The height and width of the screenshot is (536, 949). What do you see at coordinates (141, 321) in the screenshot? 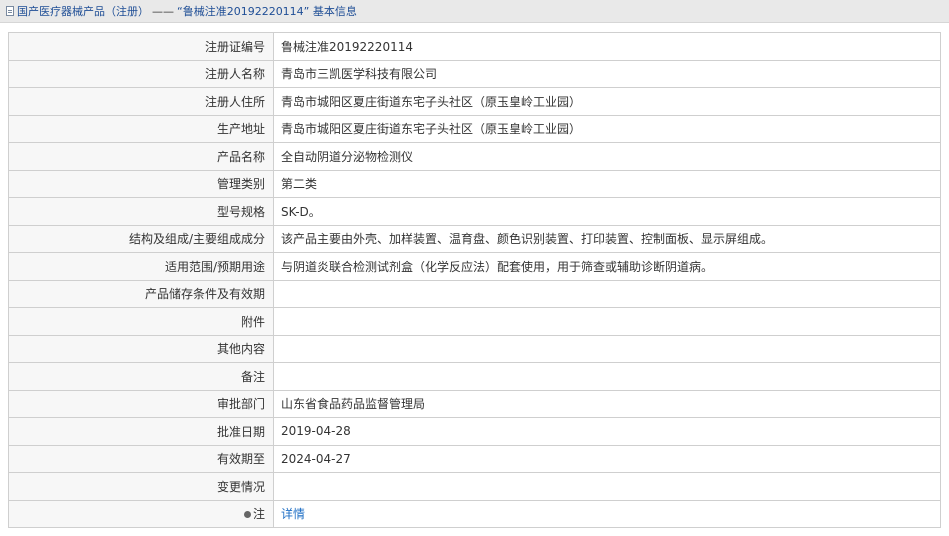
I see `field-label: 附件` at bounding box center [141, 321].